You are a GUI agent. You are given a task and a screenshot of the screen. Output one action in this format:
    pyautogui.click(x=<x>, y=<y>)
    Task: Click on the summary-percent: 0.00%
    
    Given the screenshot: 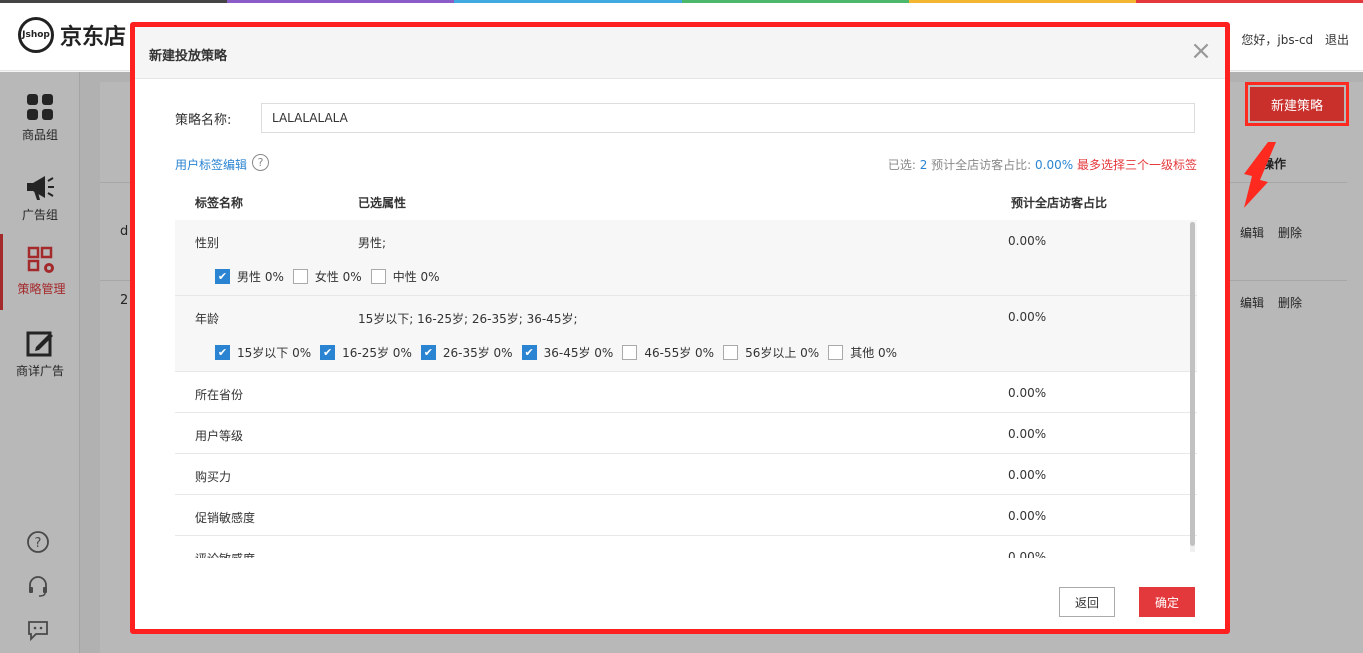 What is the action you would take?
    pyautogui.click(x=1054, y=165)
    